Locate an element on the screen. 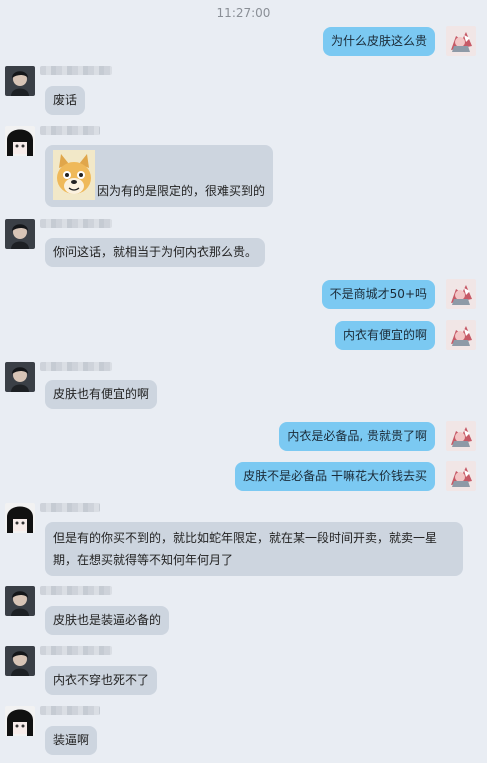 Image resolution: width=487 pixels, height=763 pixels. message-text: 你问这话，就相当于为何内衣那么贵。 is located at coordinates (155, 252).